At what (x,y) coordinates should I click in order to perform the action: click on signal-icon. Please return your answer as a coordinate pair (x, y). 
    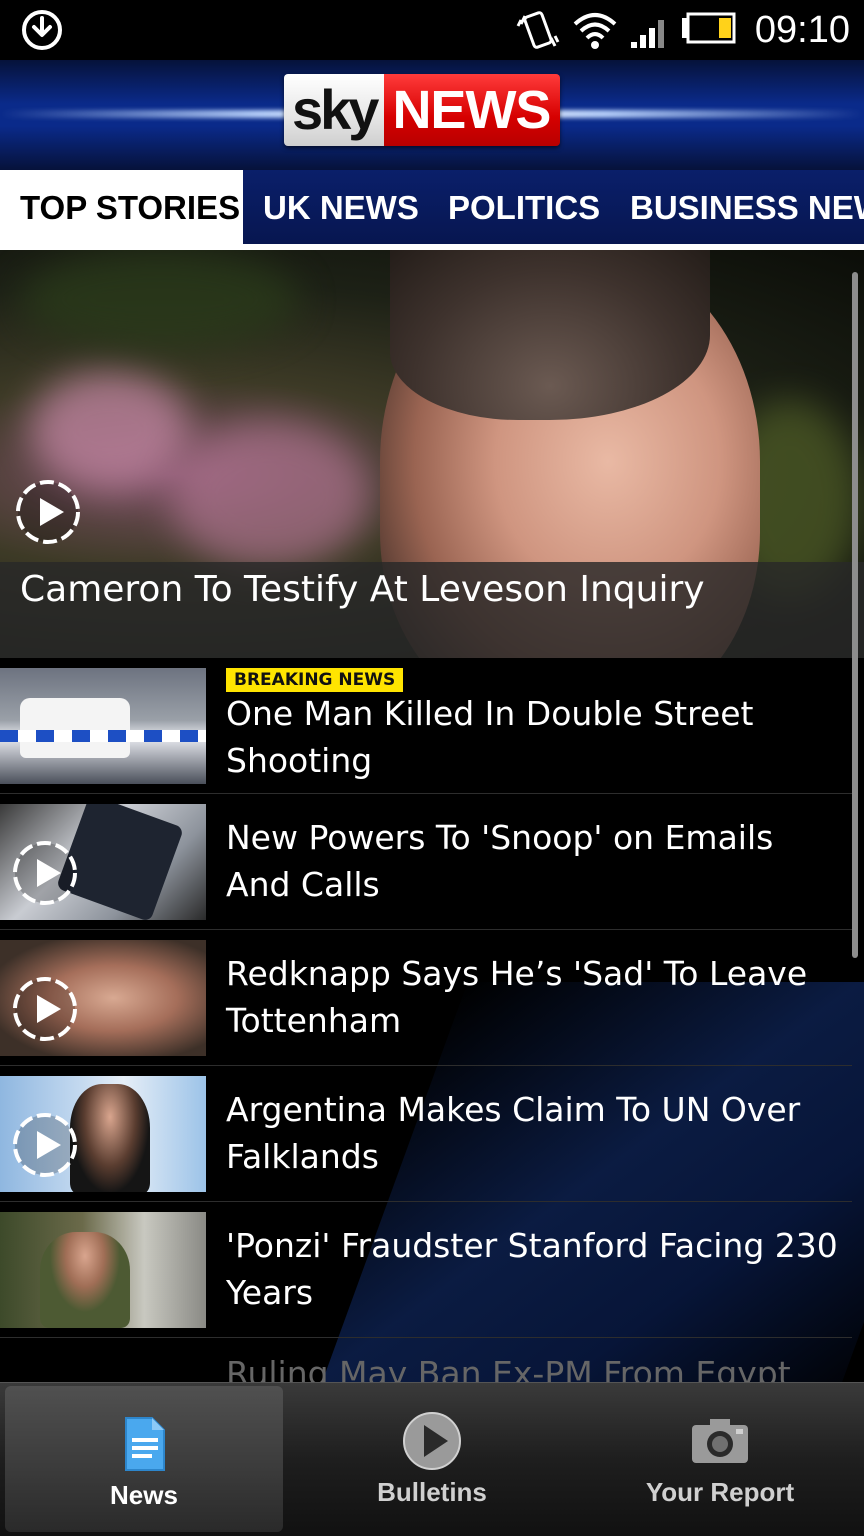
    Looking at the image, I should click on (647, 34).